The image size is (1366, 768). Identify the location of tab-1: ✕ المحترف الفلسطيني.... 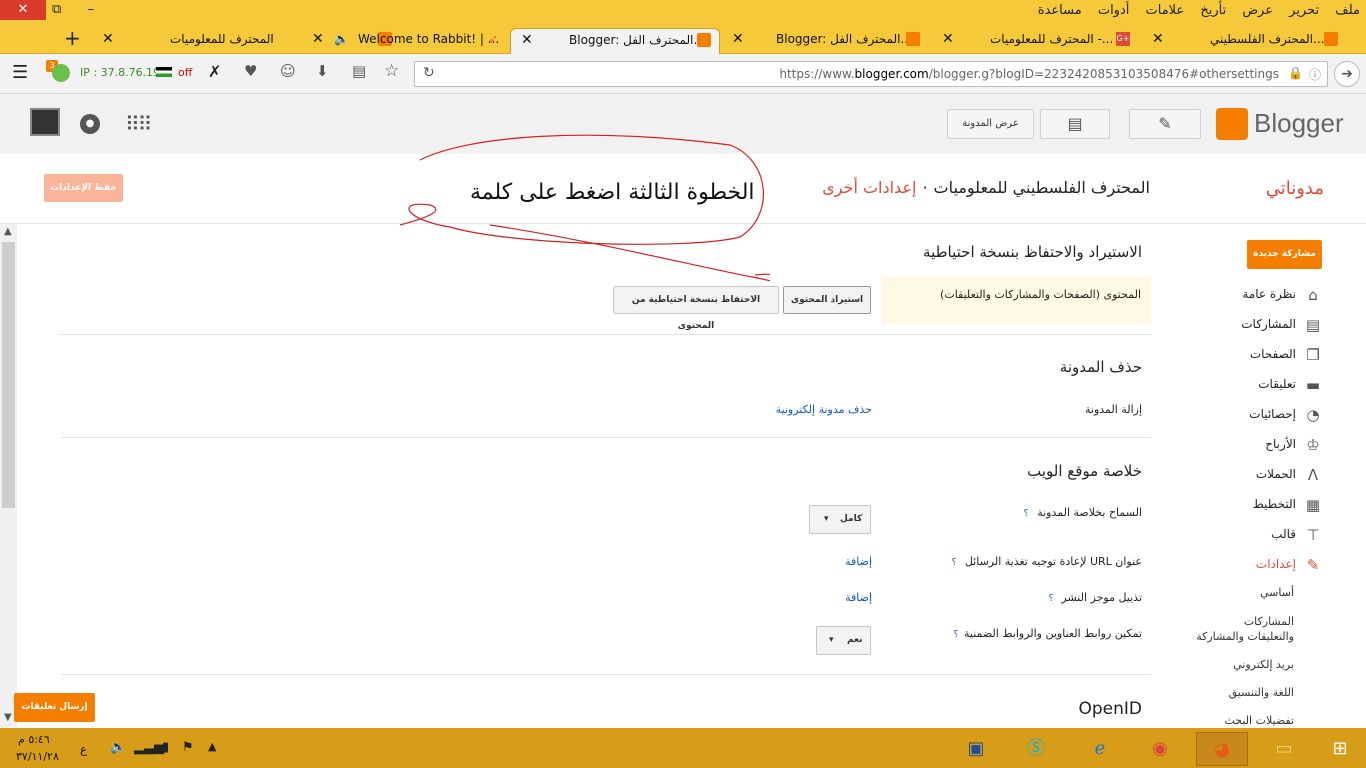
(1250, 41).